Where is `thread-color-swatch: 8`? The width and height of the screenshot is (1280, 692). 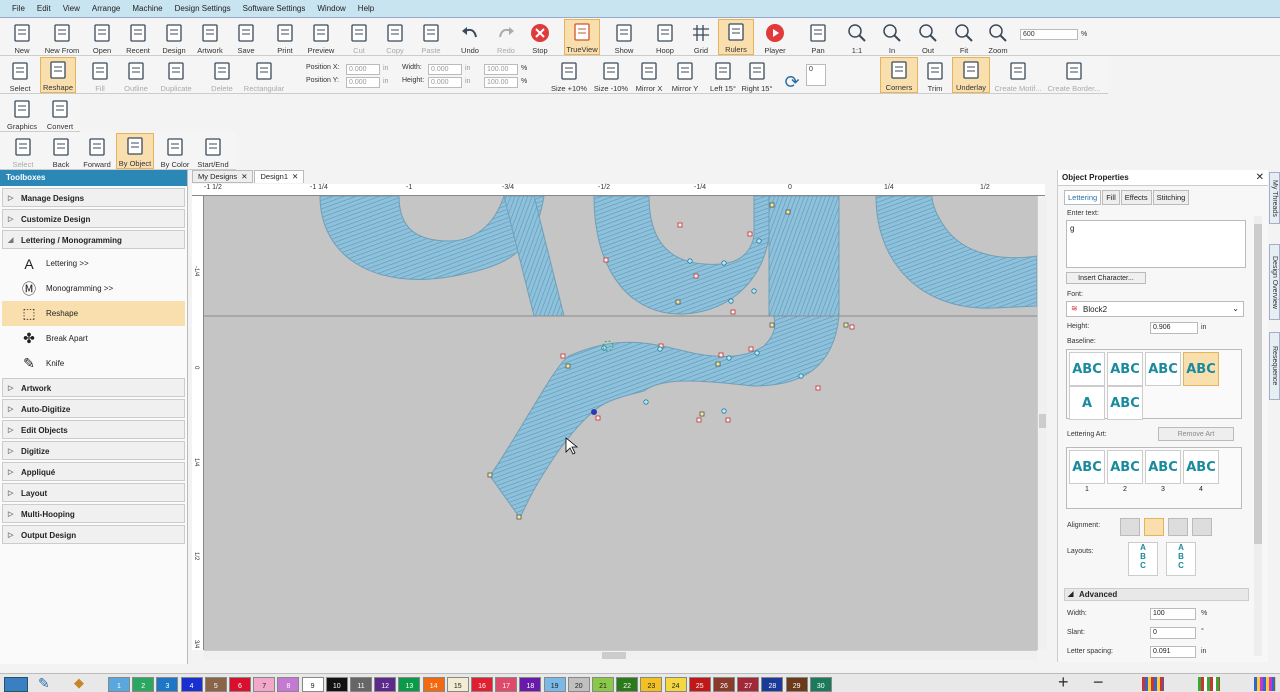
thread-color-swatch: 8 is located at coordinates (288, 684).